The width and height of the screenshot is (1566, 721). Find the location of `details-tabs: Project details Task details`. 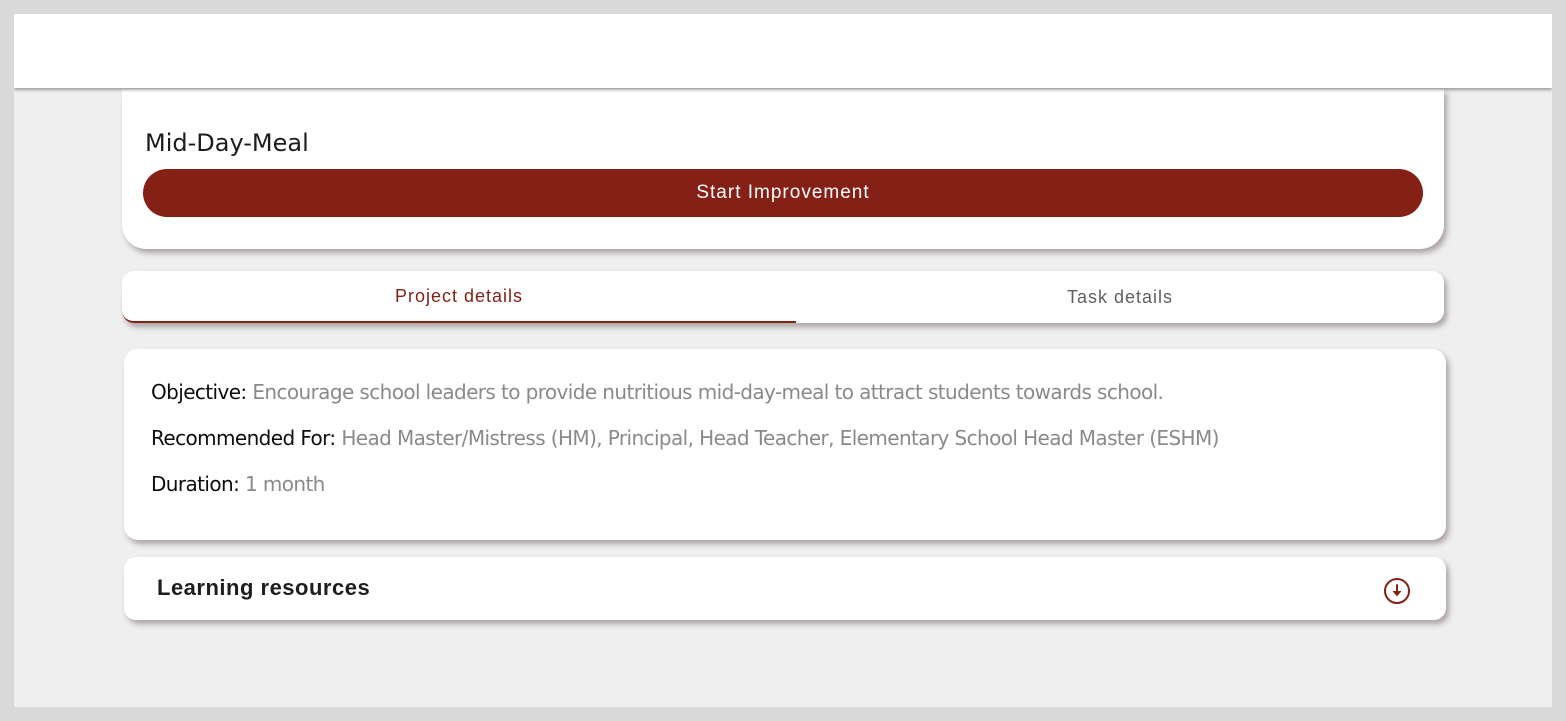

details-tabs: Project details Task details is located at coordinates (783, 297).